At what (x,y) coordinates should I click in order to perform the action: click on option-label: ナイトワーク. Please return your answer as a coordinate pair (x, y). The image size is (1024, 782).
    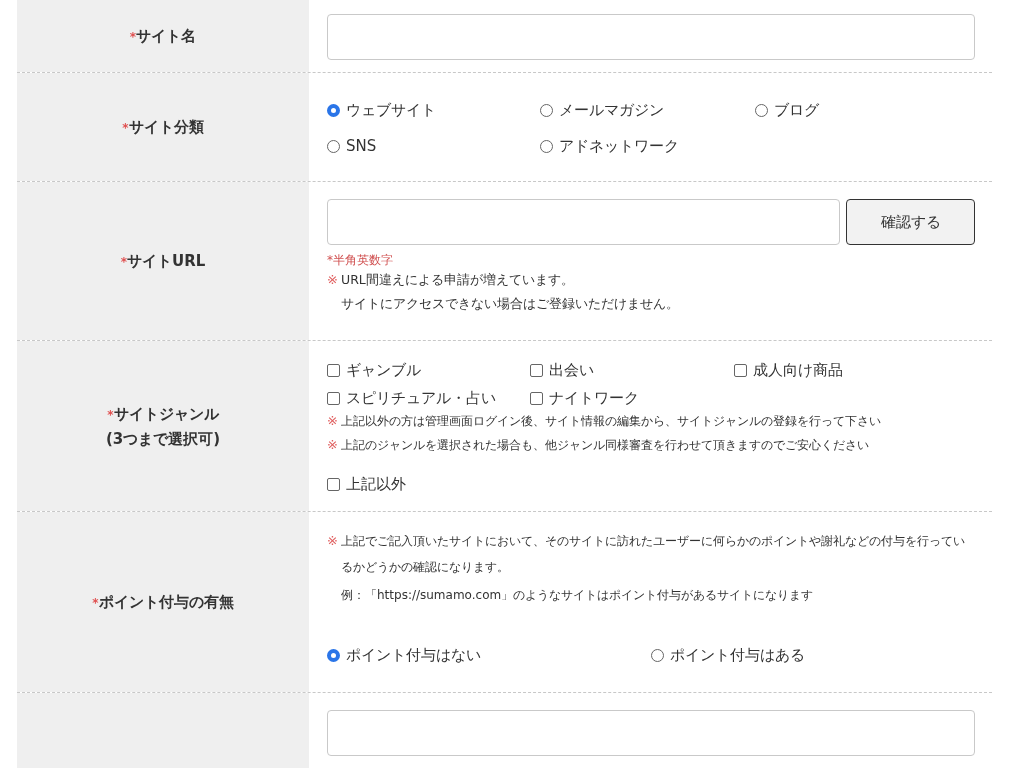
    Looking at the image, I should click on (594, 398).